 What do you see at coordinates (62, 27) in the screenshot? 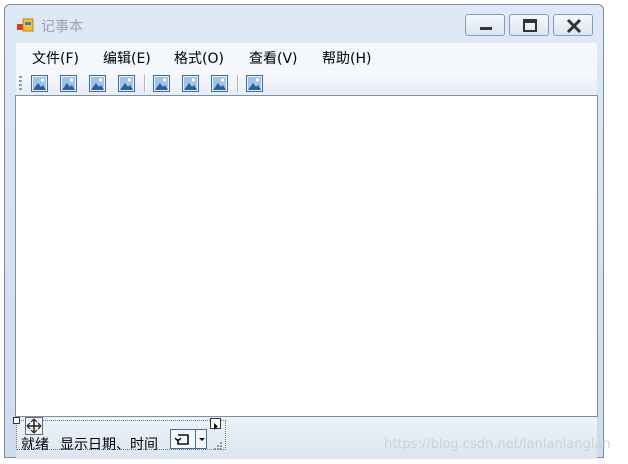
I see `window-title: 记事本` at bounding box center [62, 27].